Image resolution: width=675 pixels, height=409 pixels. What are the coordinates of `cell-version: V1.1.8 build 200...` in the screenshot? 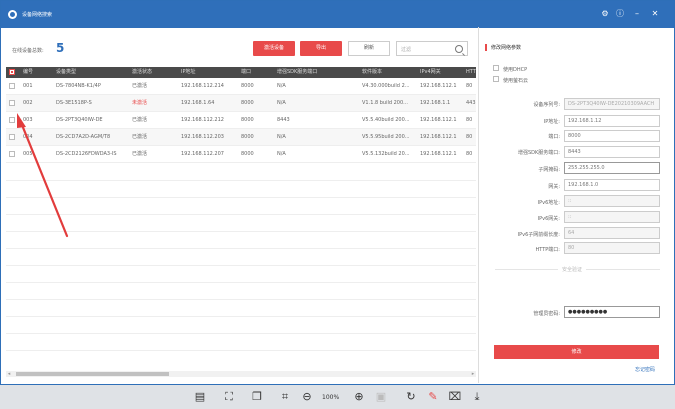 It's located at (385, 103).